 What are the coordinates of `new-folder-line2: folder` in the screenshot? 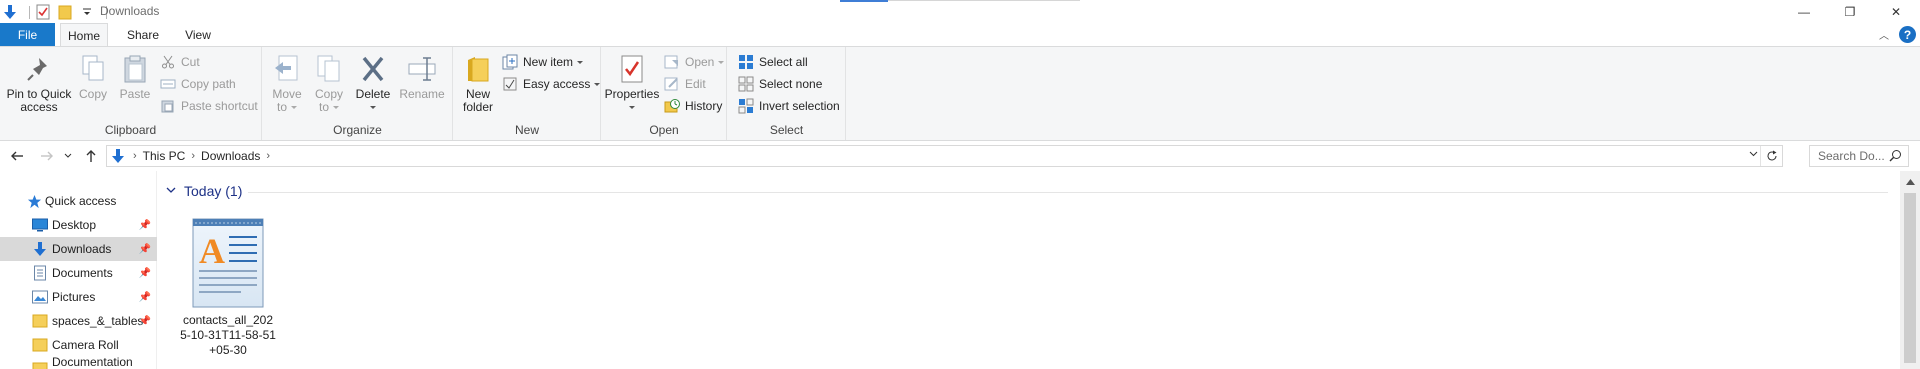 It's located at (478, 107).